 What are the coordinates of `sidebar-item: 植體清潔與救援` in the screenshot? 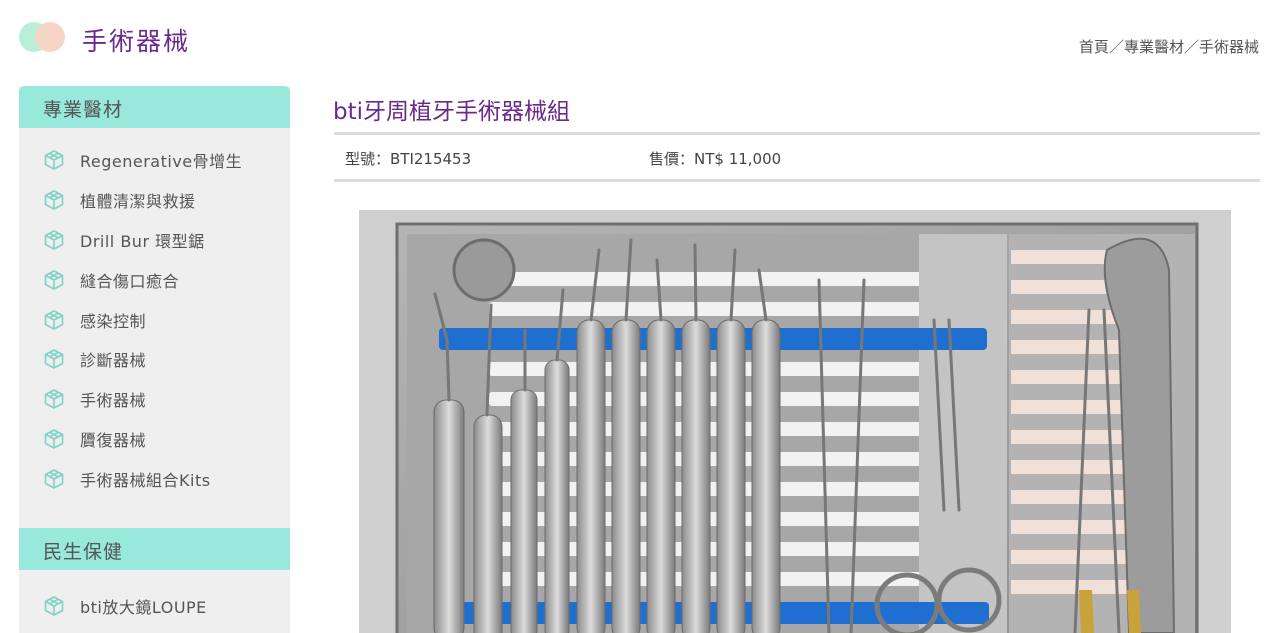 It's located at (154, 200).